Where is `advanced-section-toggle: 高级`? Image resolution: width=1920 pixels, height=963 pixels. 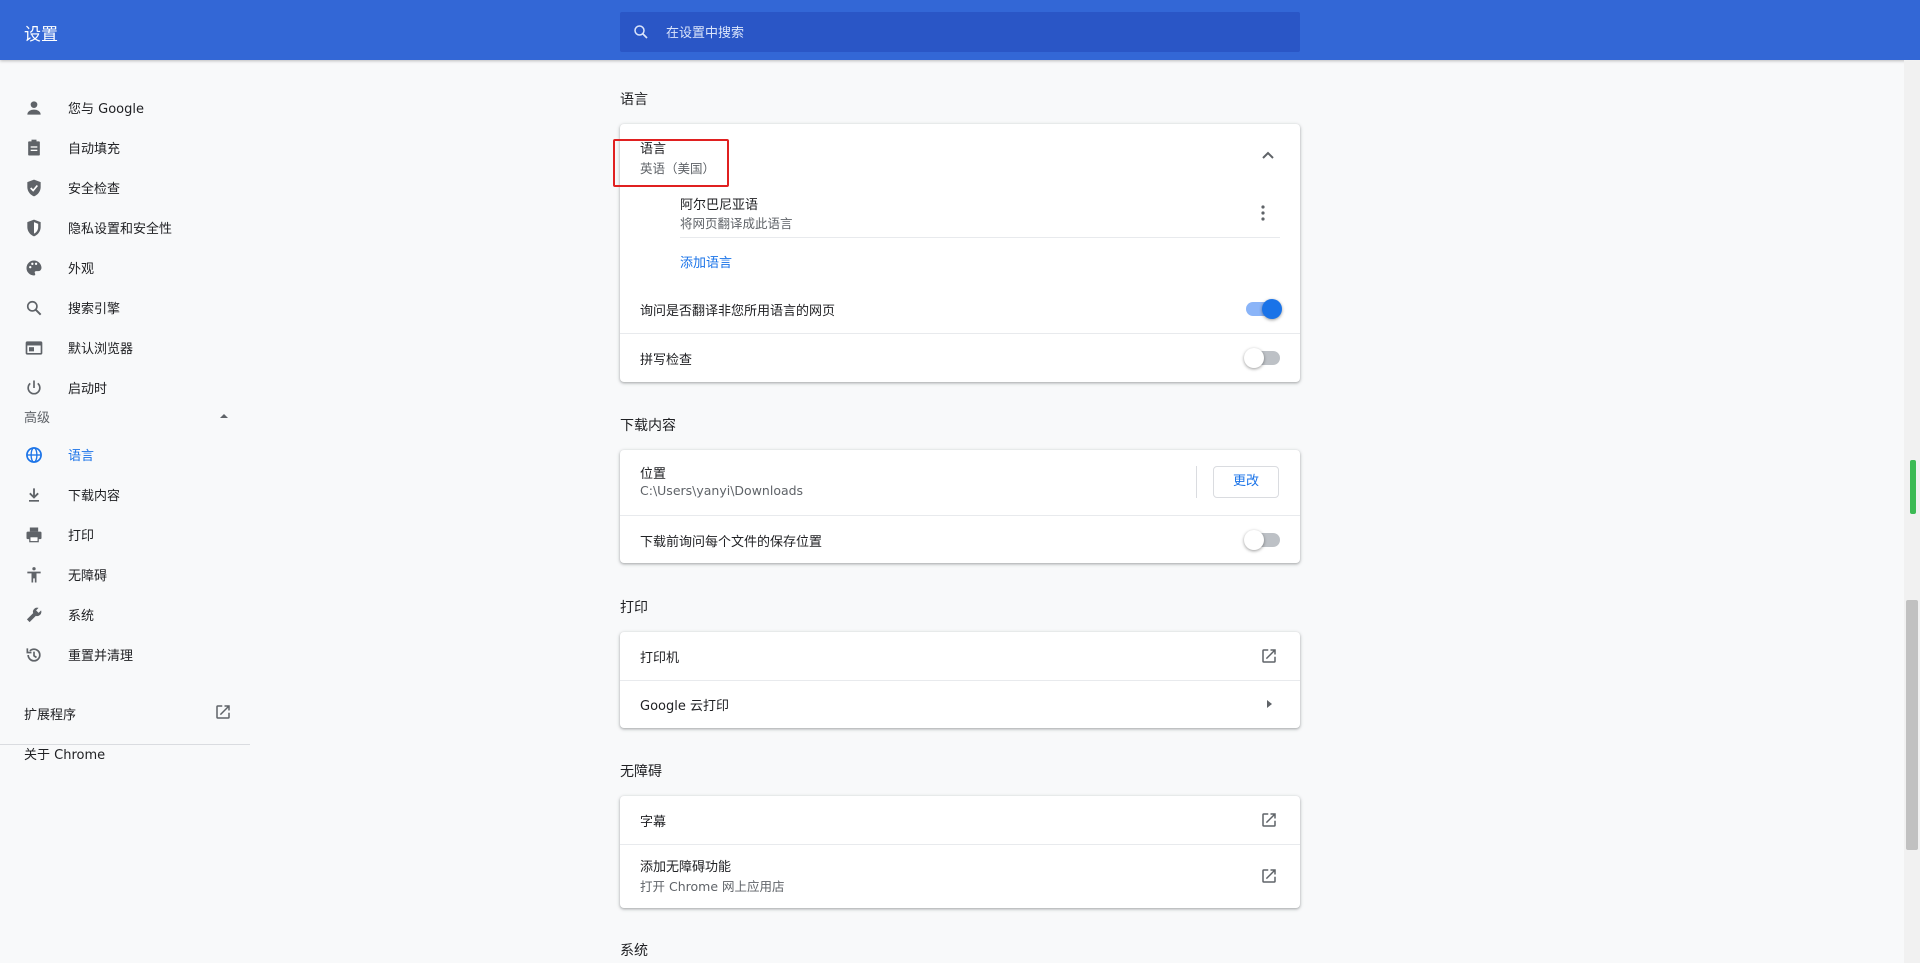
advanced-section-toggle: 高级 is located at coordinates (37, 416).